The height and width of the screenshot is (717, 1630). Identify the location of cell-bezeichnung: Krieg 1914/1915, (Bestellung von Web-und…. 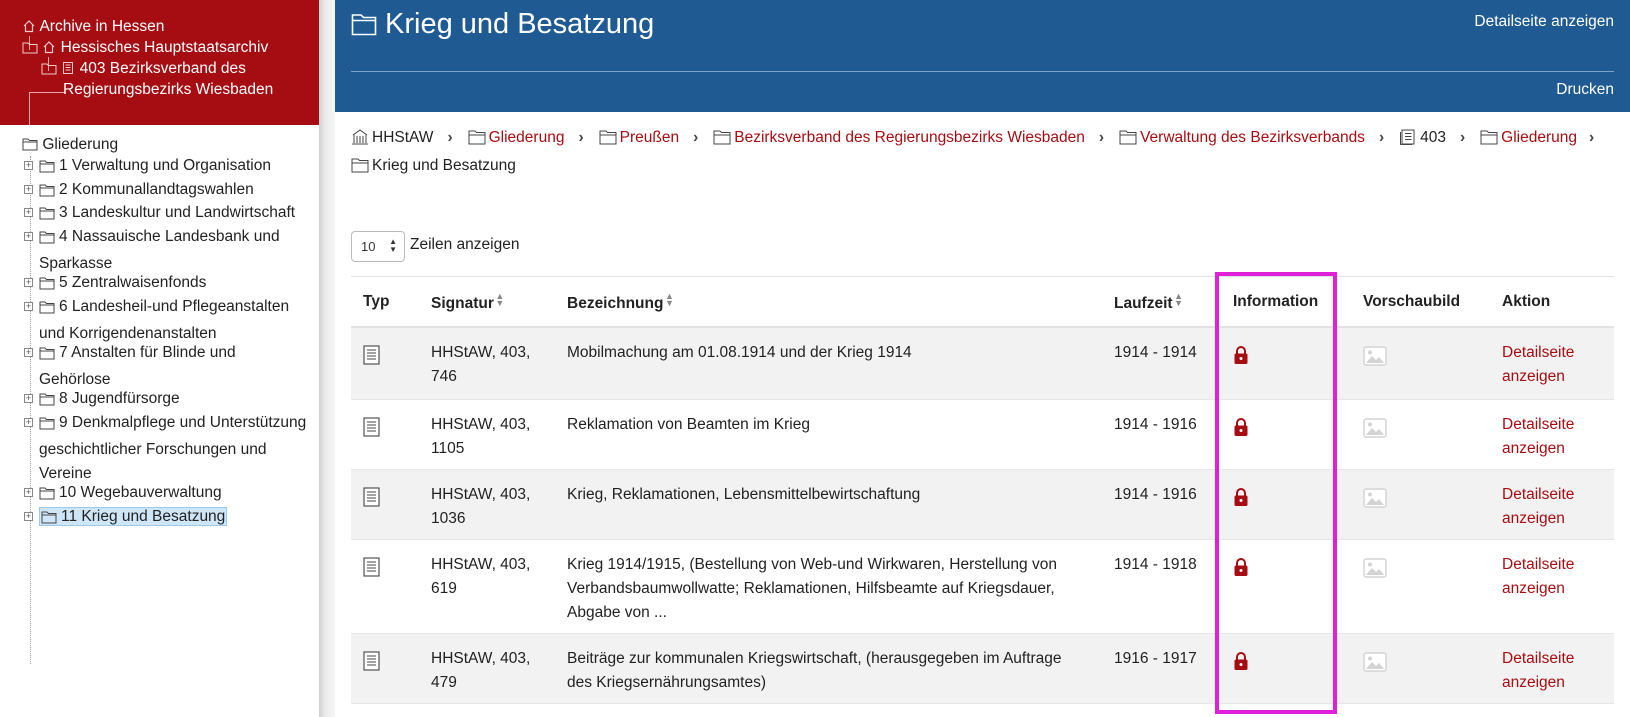
(812, 588).